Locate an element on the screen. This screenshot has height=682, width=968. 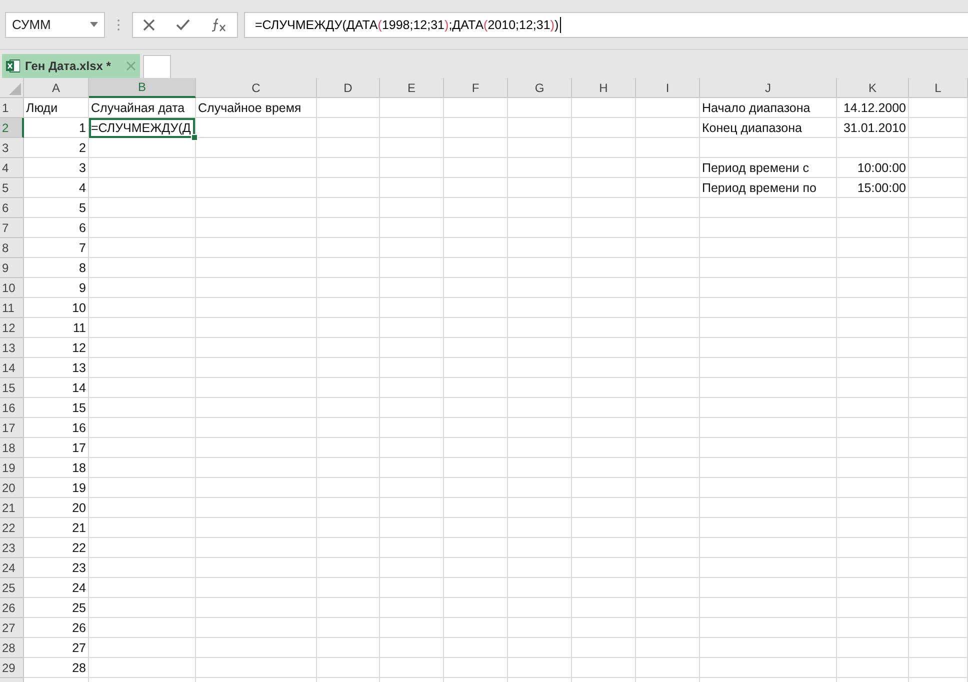
row-header: 8 is located at coordinates (12, 248).